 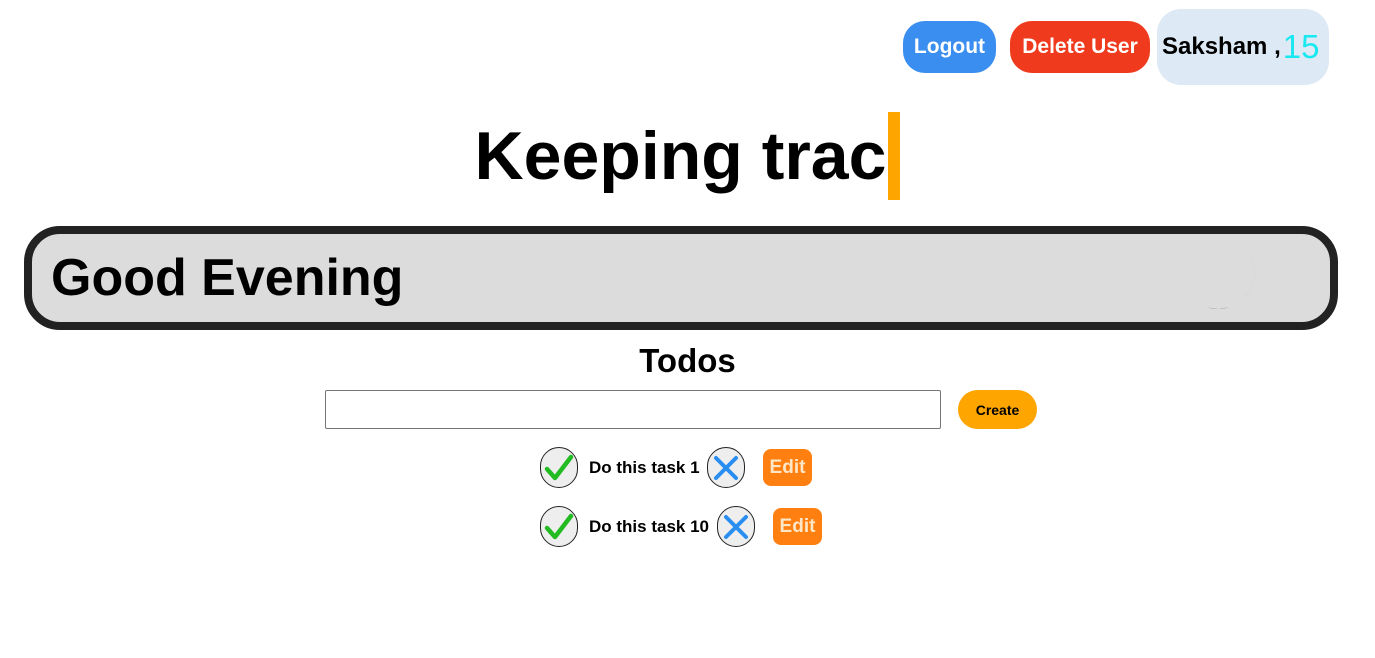 What do you see at coordinates (949, 47) in the screenshot?
I see `logout-button: Logout` at bounding box center [949, 47].